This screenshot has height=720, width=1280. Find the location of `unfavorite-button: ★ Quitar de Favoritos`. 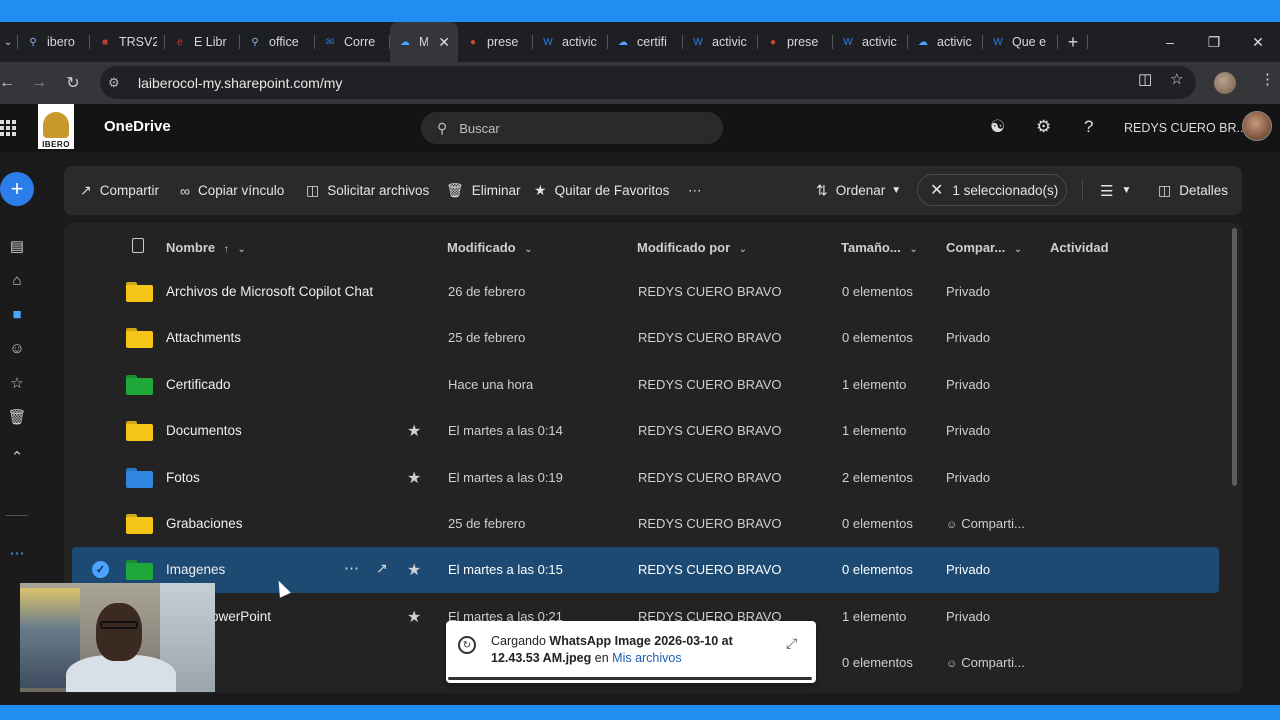

unfavorite-button: ★ Quitar de Favoritos is located at coordinates (601, 190).